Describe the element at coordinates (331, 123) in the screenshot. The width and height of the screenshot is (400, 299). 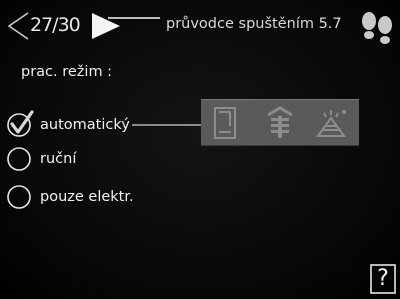
I see `hot-water-heating-icon` at that location.